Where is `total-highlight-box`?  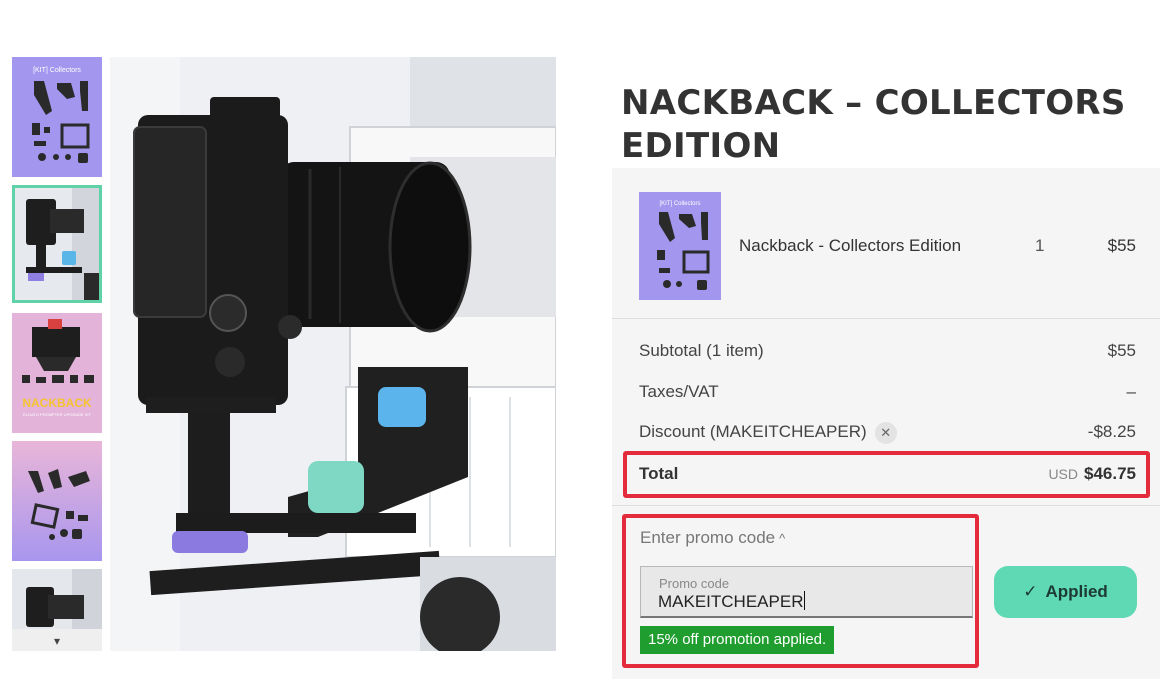
total-highlight-box is located at coordinates (886, 474).